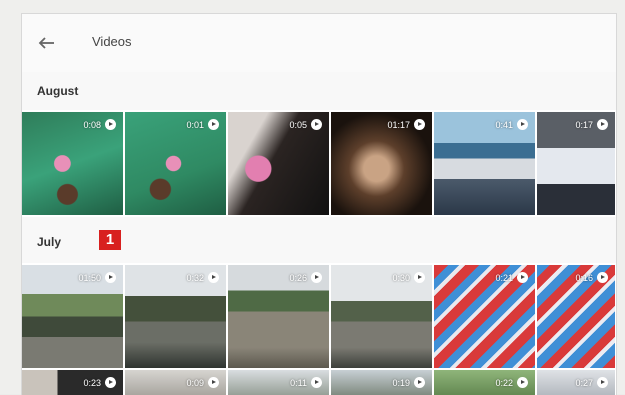 This screenshot has width=625, height=395. I want to click on video-thumbnail: 0:22, so click(484, 382).